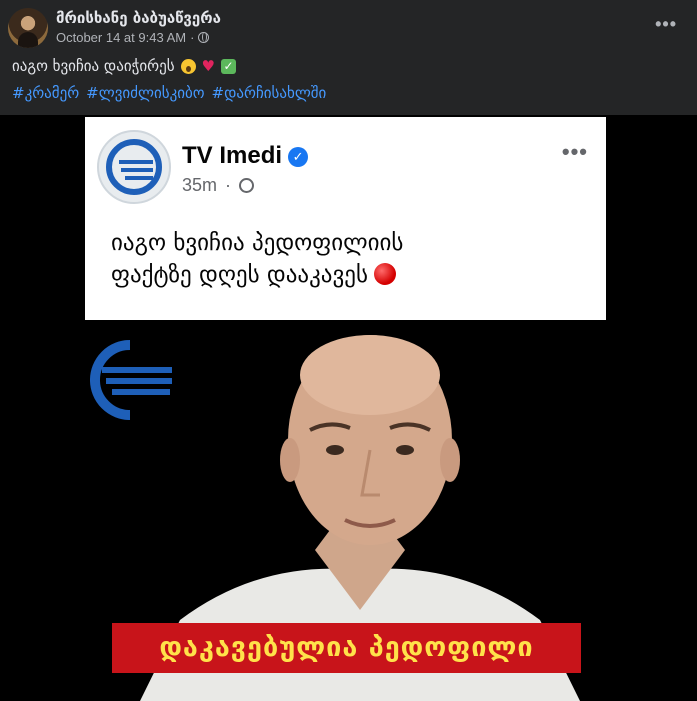 This screenshot has height=701, width=697. I want to click on post-meta: October 14 at 9:43 AM ·, so click(133, 37).